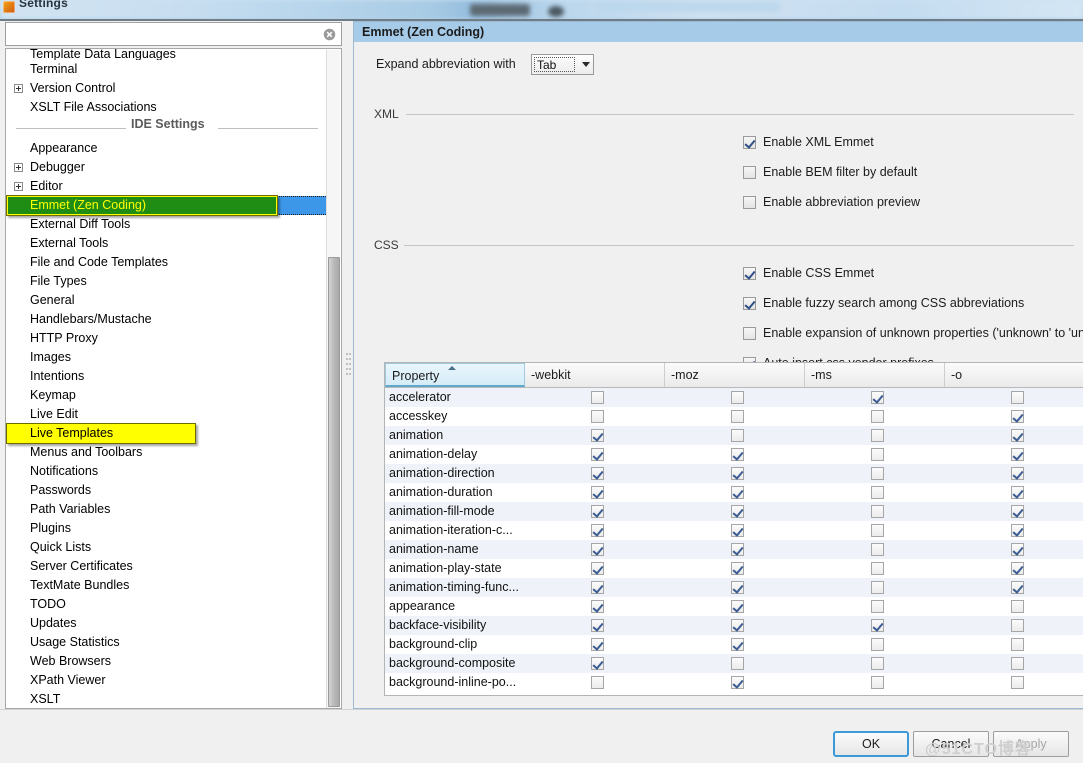 The image size is (1083, 763). I want to click on column-header-property: Property, so click(455, 375).